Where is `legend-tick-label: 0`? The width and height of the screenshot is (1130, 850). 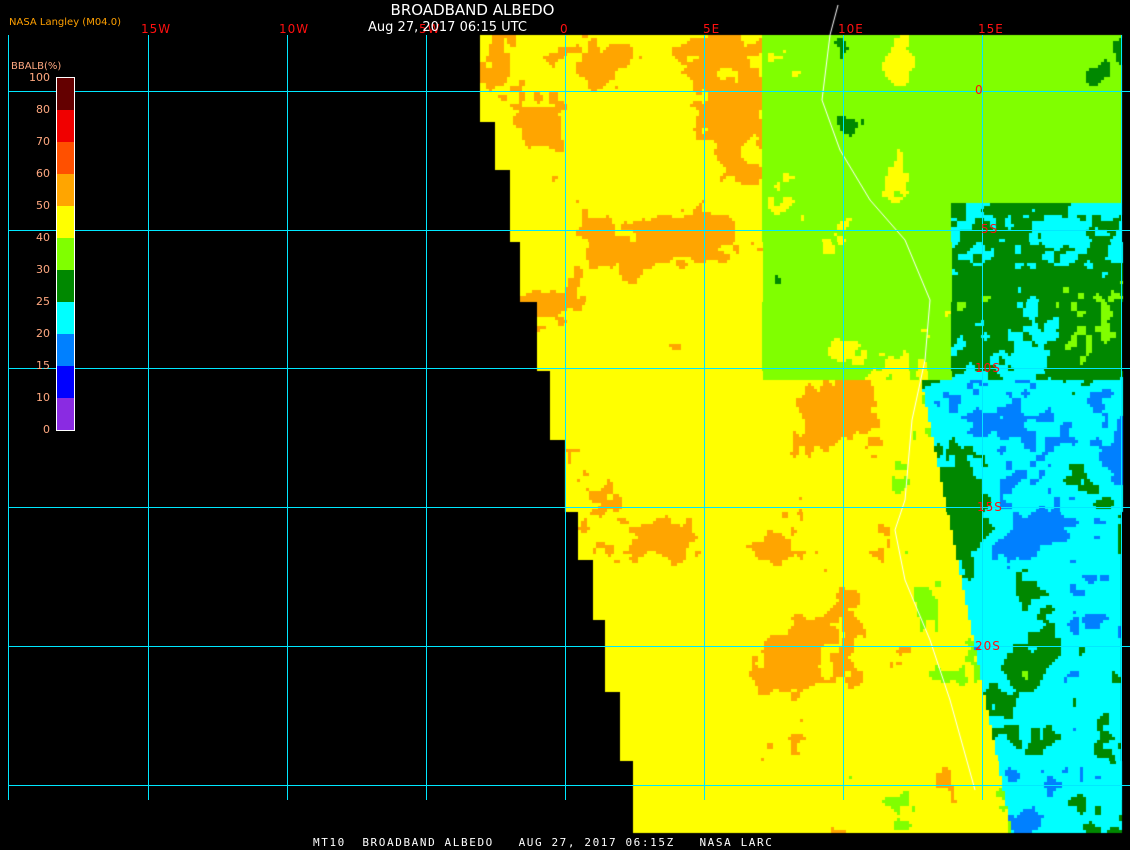 legend-tick-label: 0 is located at coordinates (46, 429).